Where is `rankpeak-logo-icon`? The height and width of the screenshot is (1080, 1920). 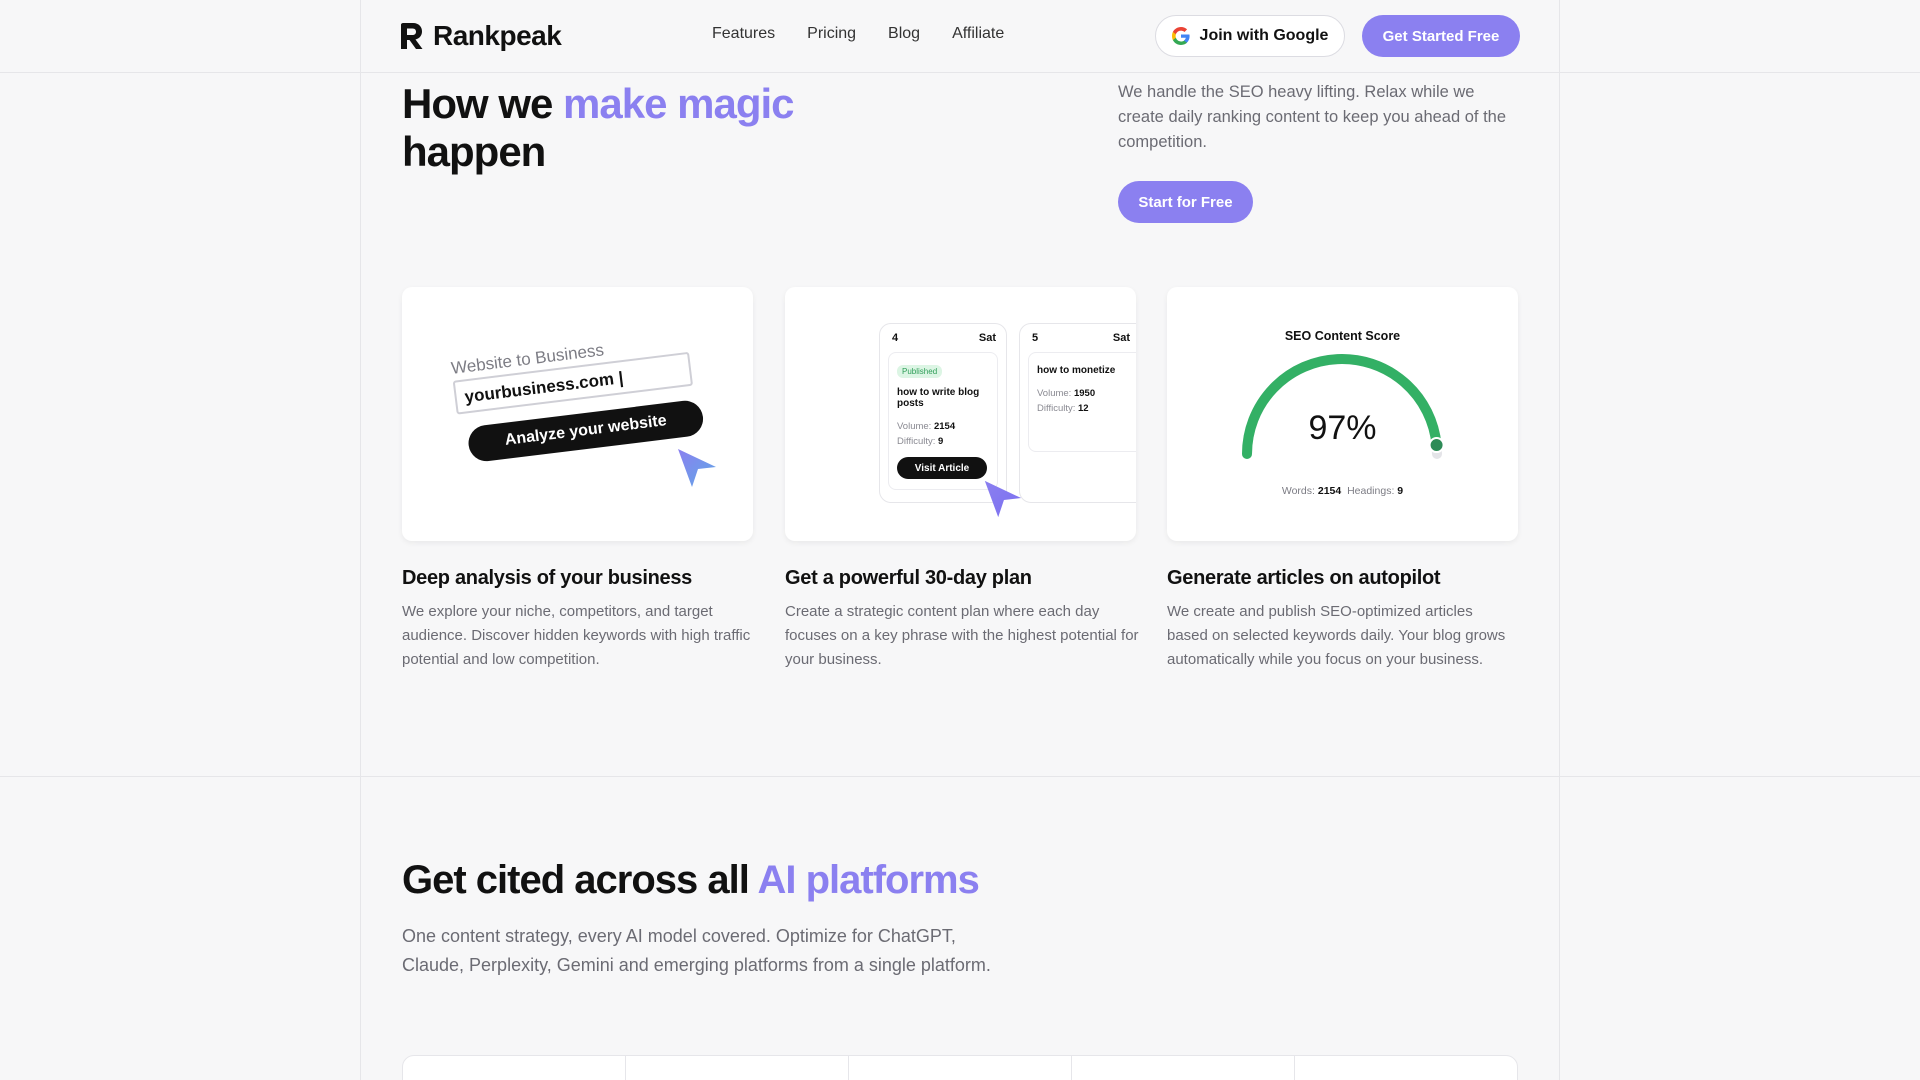
rankpeak-logo-icon is located at coordinates (412, 36).